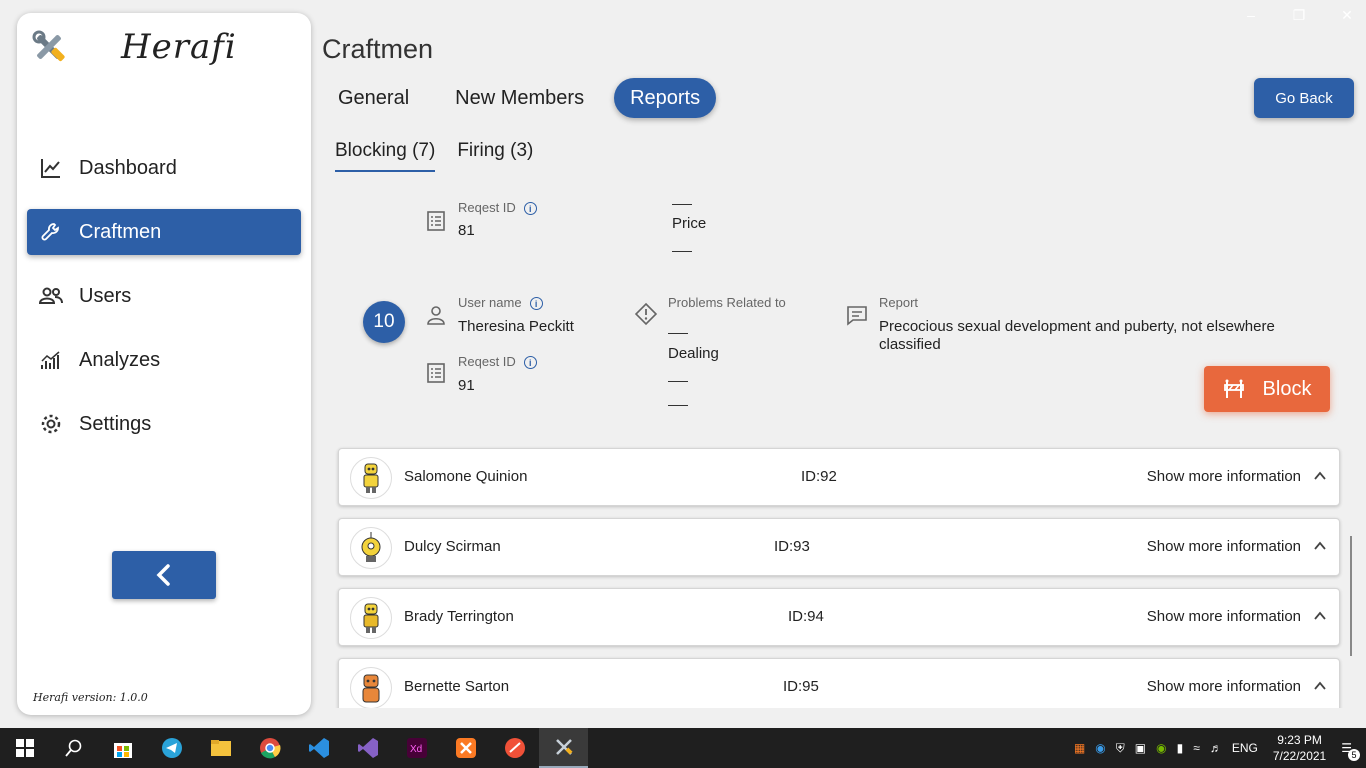 The width and height of the screenshot is (1366, 768). I want to click on sidebar-item-dashboard: Dashboard, so click(164, 168).